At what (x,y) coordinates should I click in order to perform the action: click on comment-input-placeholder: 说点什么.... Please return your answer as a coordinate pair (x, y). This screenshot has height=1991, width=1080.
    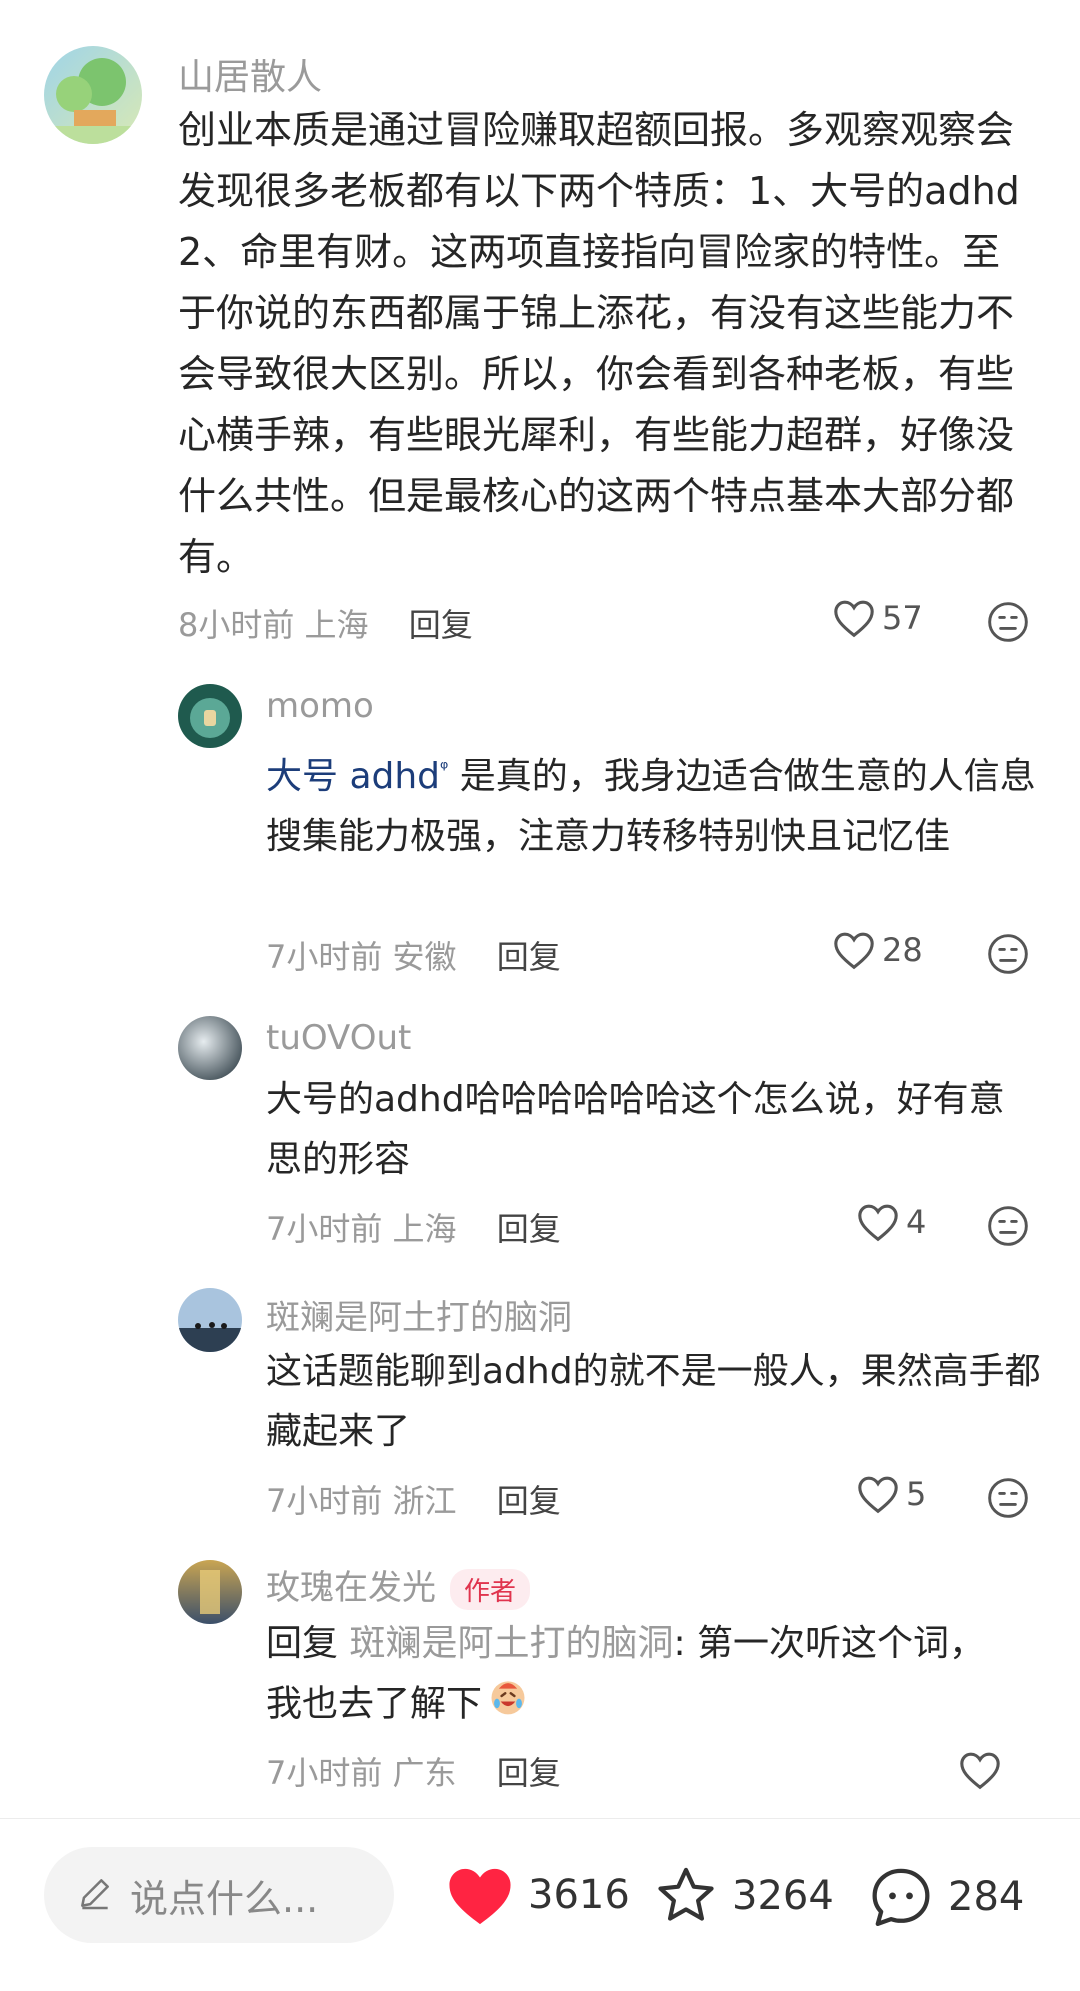
    Looking at the image, I should click on (224, 1898).